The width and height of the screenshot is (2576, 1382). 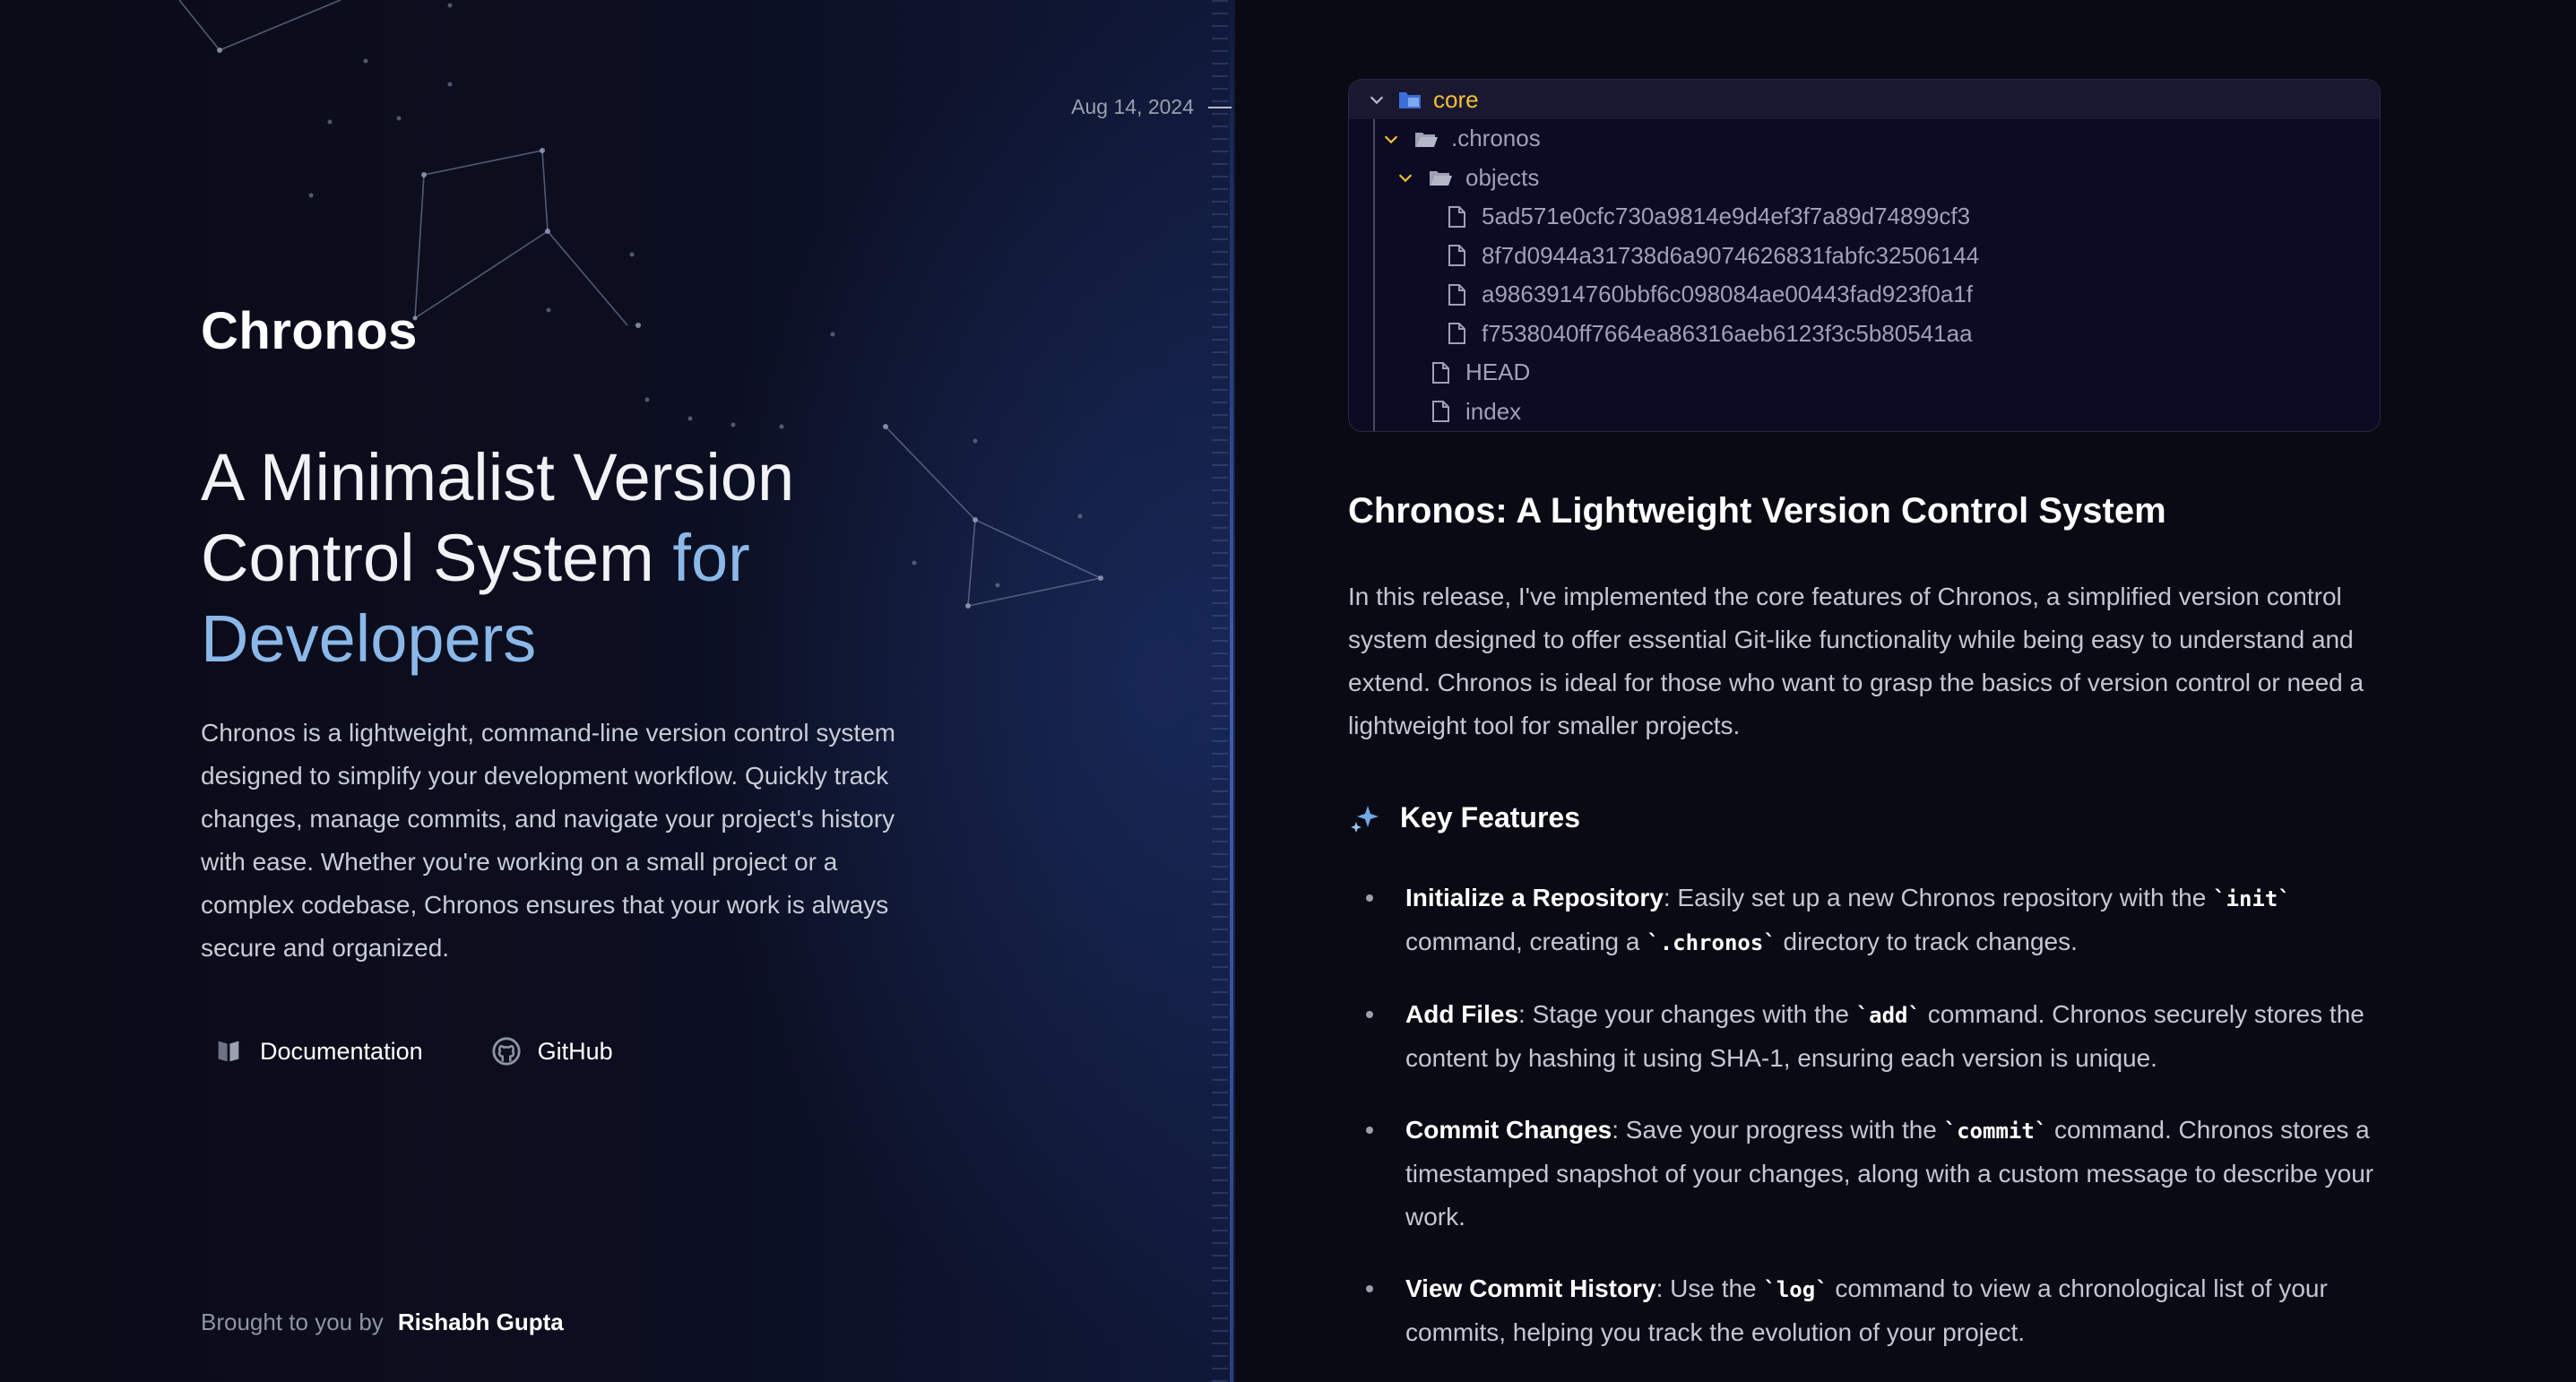 I want to click on credit-line: Brought to you by Rishabh Gupta, so click(x=382, y=1322).